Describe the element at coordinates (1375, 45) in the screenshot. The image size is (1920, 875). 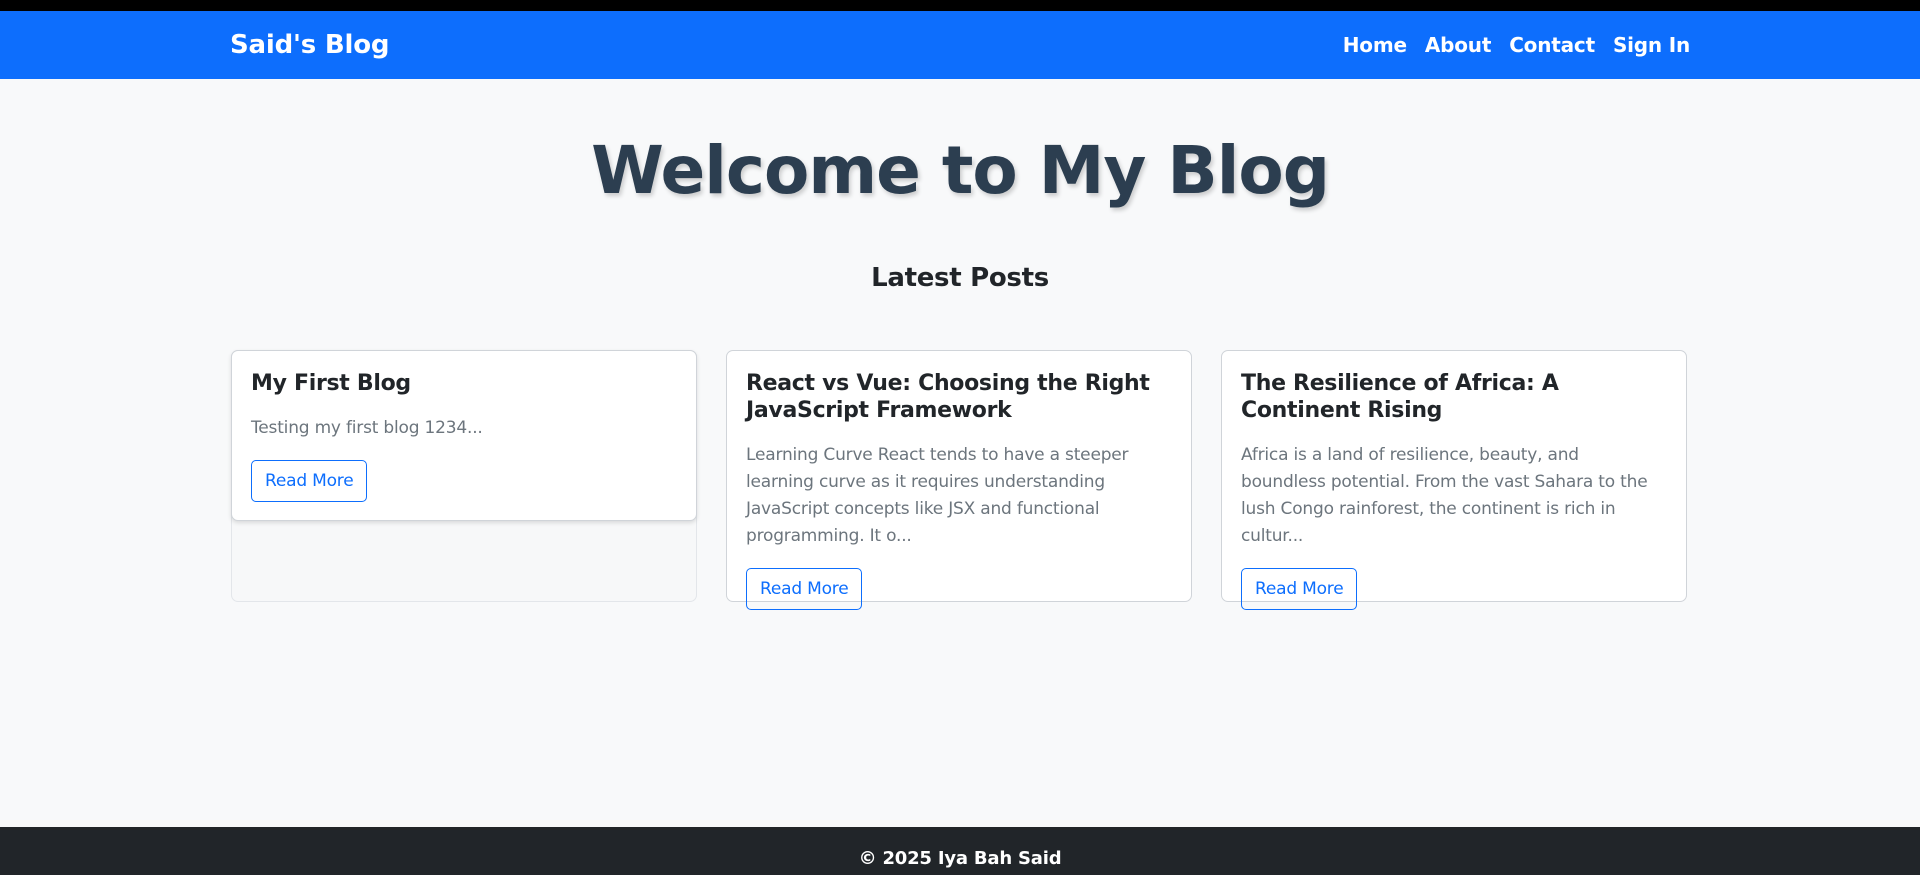
I see `nav-link-home: Home` at that location.